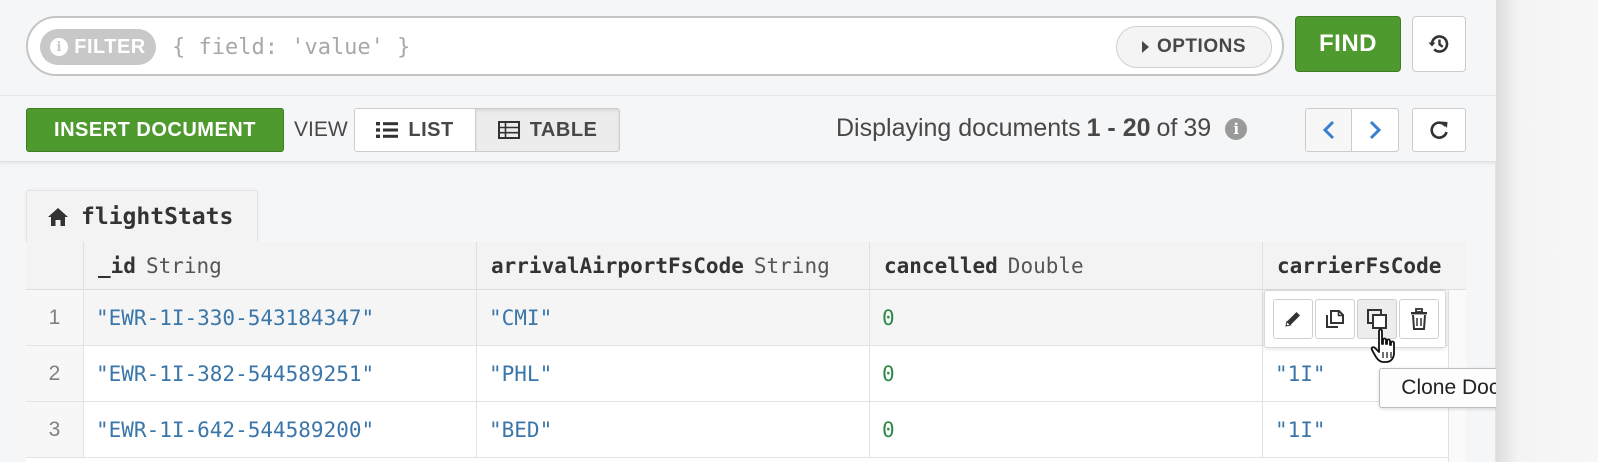 This screenshot has width=1598, height=462. What do you see at coordinates (58, 216) in the screenshot?
I see `home-icon` at bounding box center [58, 216].